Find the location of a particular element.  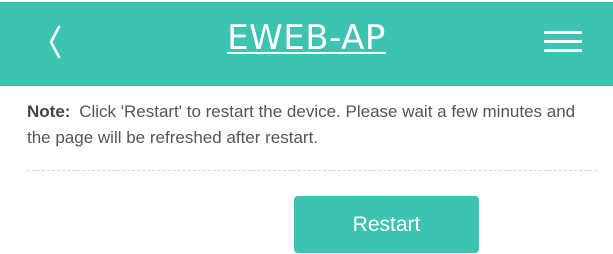

restart-button: Restart is located at coordinates (386, 224).